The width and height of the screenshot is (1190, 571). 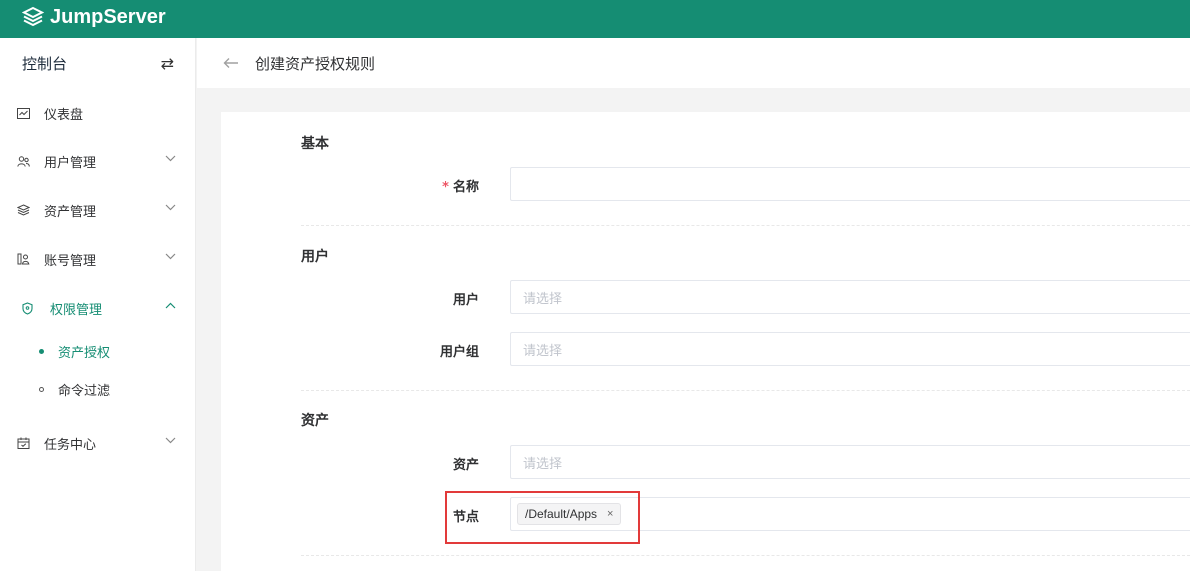 What do you see at coordinates (70, 445) in the screenshot?
I see `sidebar-item-label: 任务中心` at bounding box center [70, 445].